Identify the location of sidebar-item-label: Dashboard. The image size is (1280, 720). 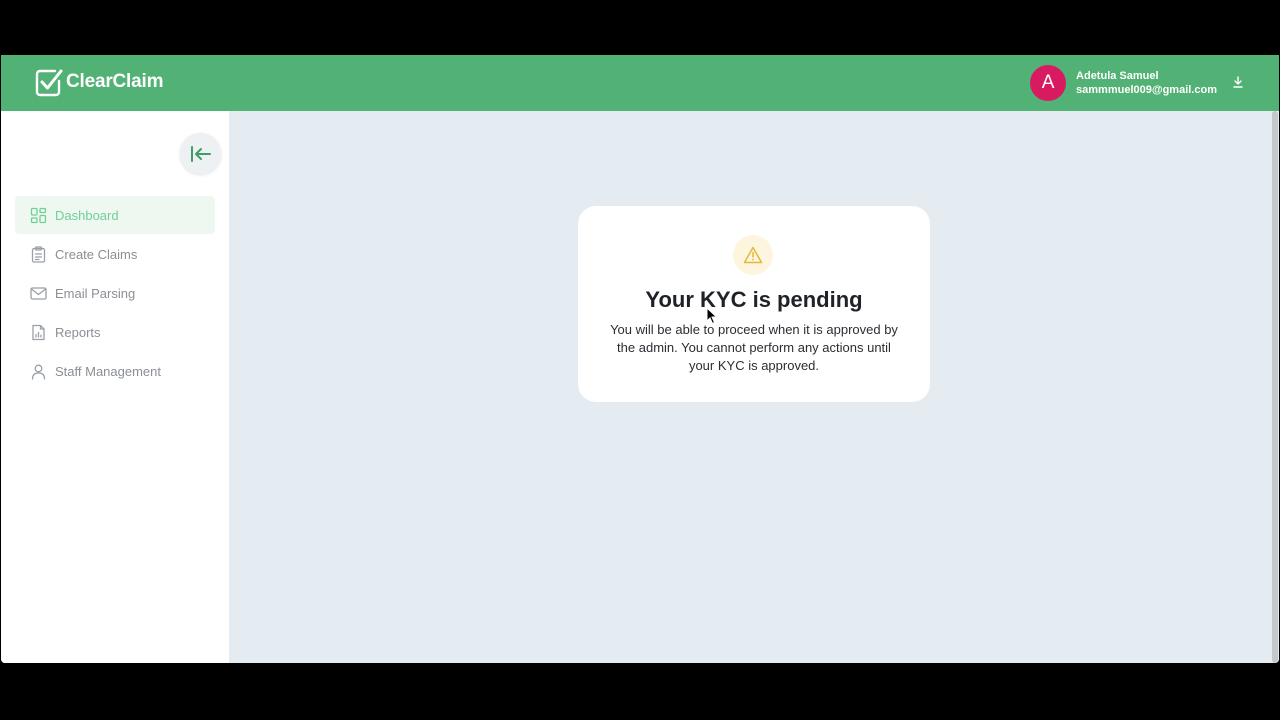
(87, 215).